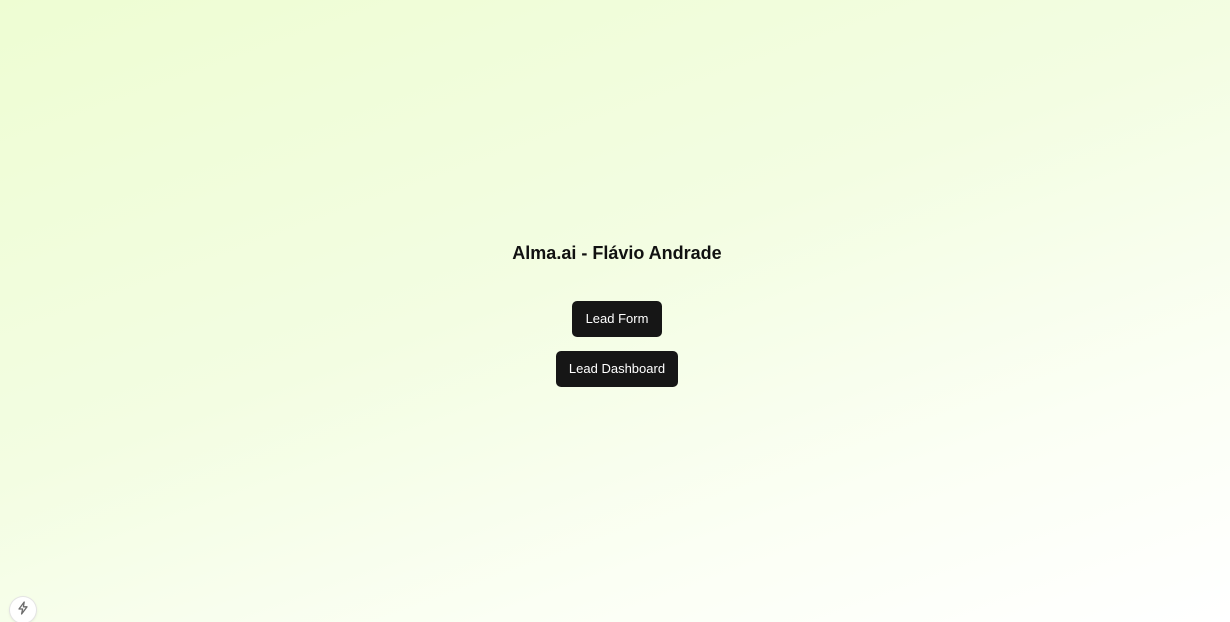  What do you see at coordinates (617, 253) in the screenshot?
I see `page-title: Alma.ai - Flávio Andrade` at bounding box center [617, 253].